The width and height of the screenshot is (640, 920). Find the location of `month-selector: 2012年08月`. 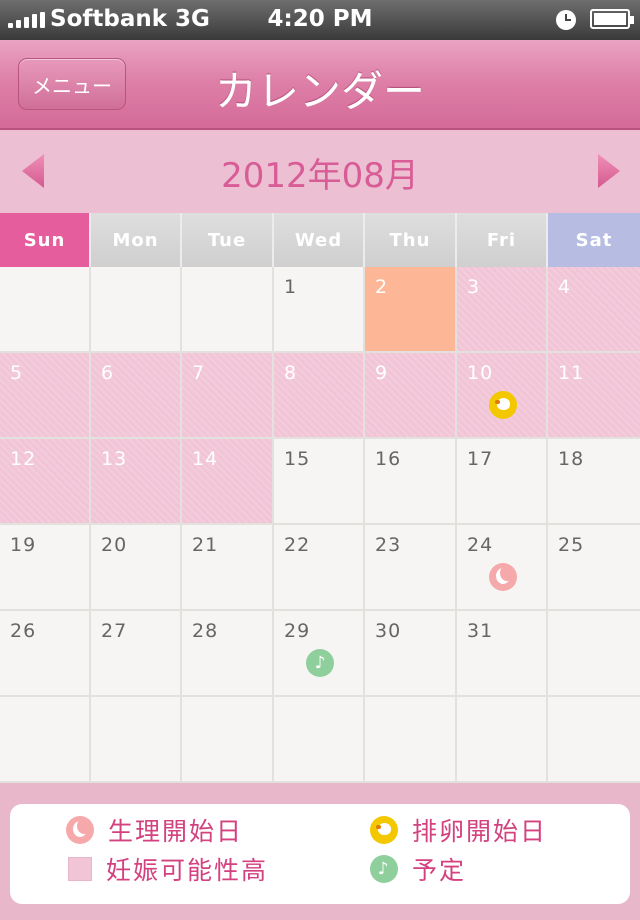

month-selector: 2012年08月 is located at coordinates (320, 171).